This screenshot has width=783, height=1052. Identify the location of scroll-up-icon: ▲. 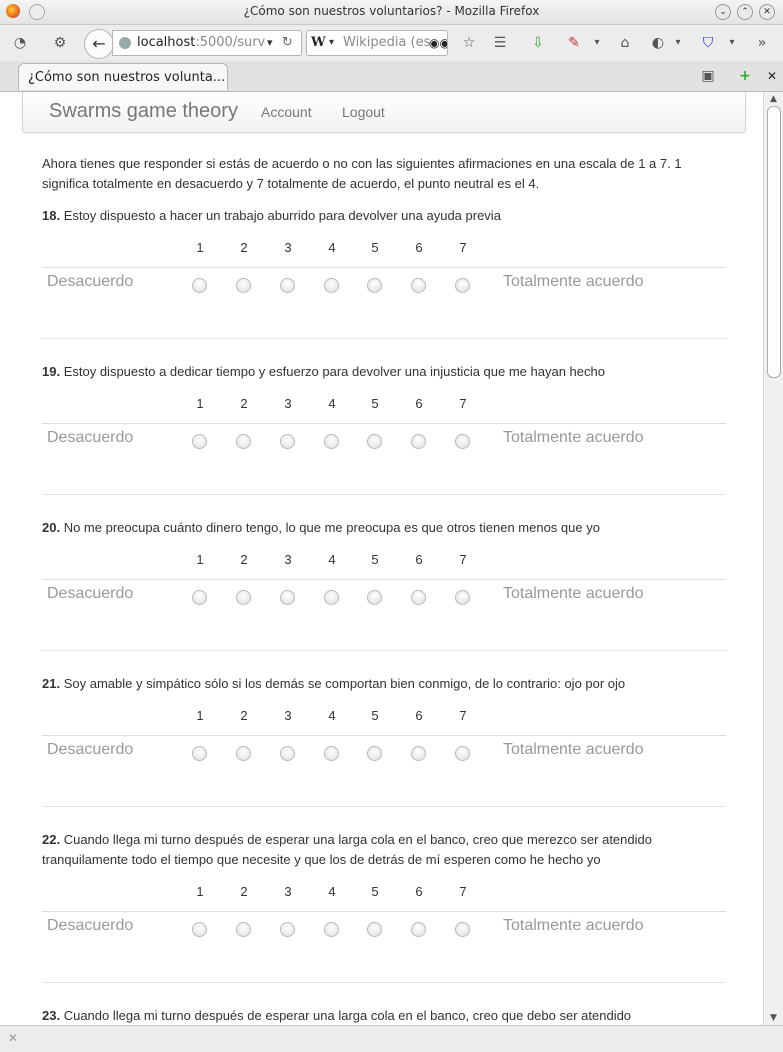
(773, 99).